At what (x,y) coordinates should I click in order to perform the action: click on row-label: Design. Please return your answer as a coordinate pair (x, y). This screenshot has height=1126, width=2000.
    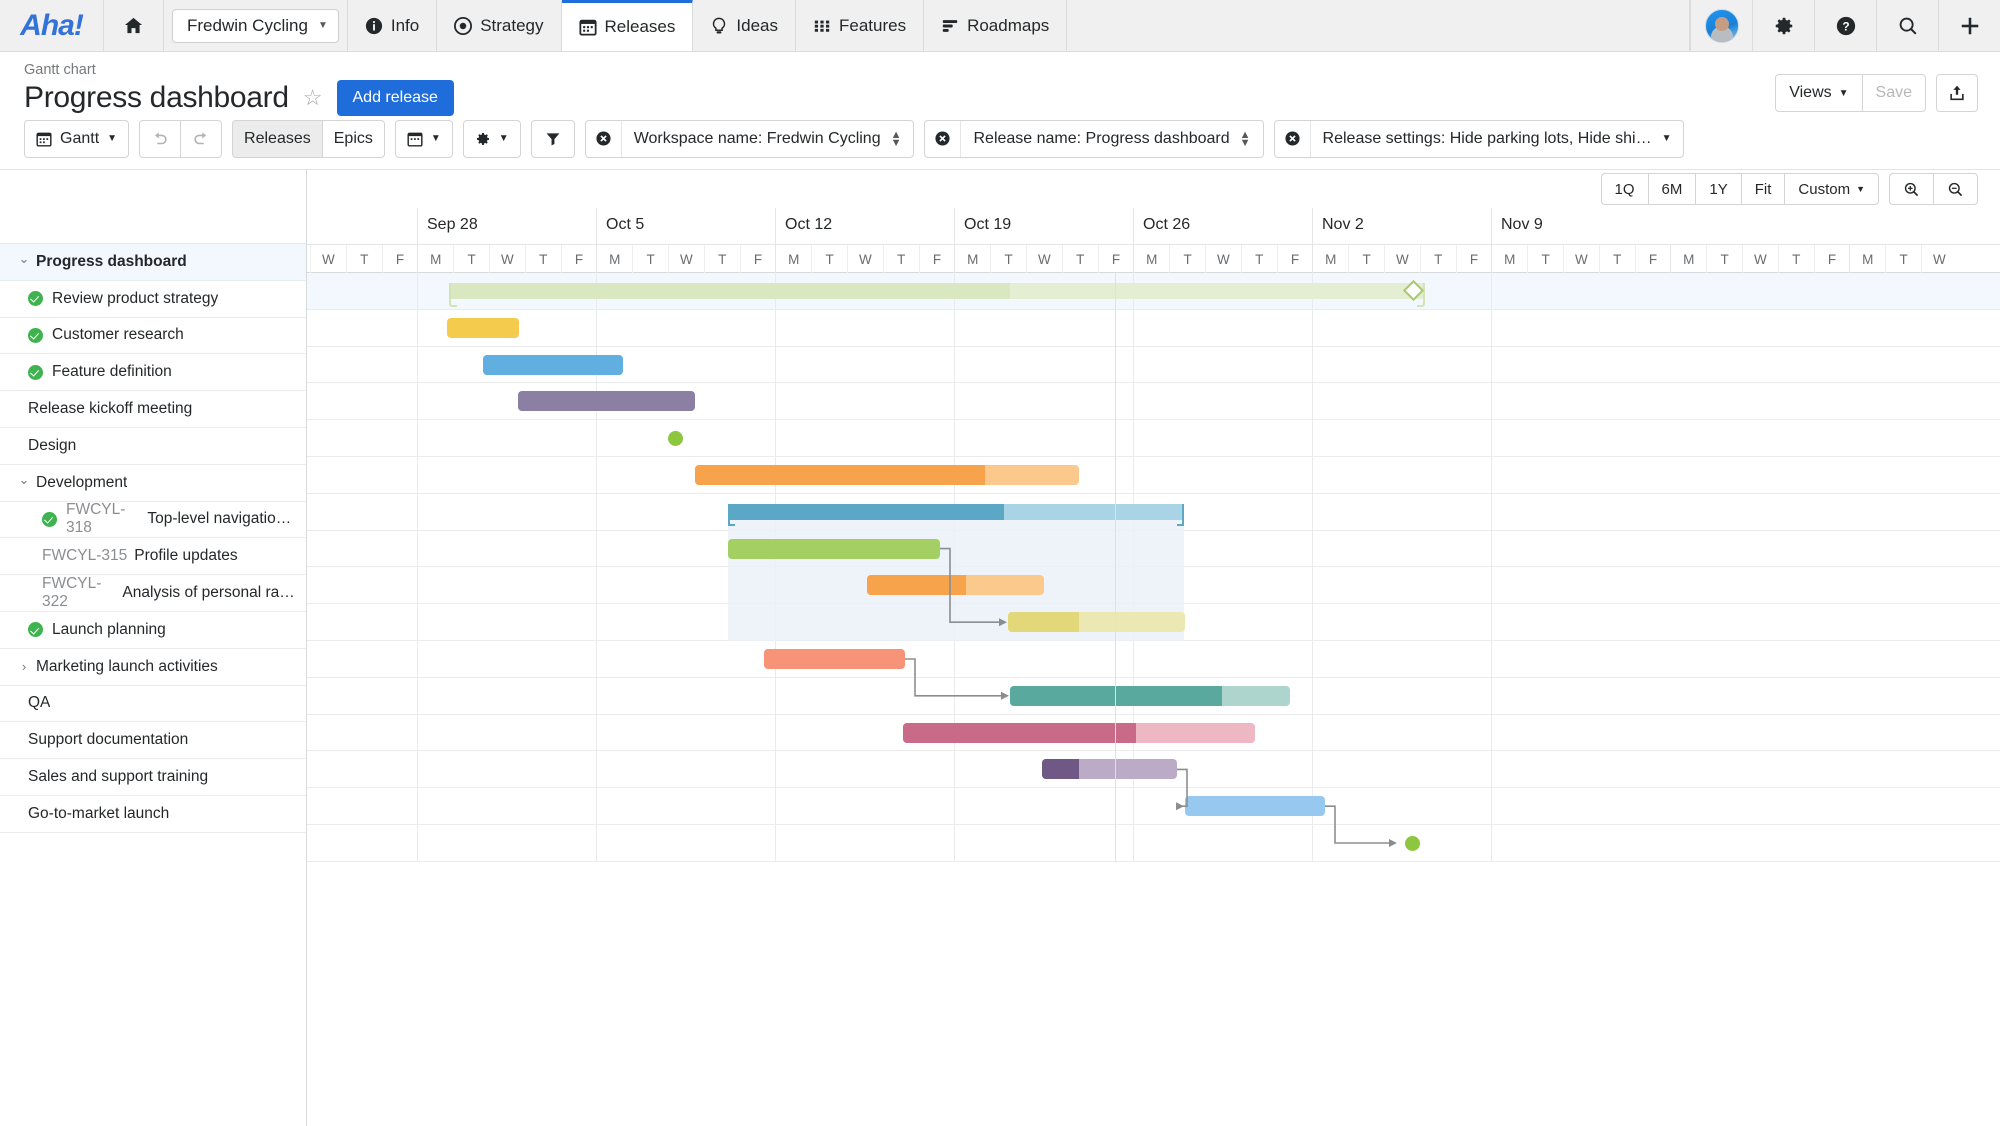
    Looking at the image, I should click on (52, 445).